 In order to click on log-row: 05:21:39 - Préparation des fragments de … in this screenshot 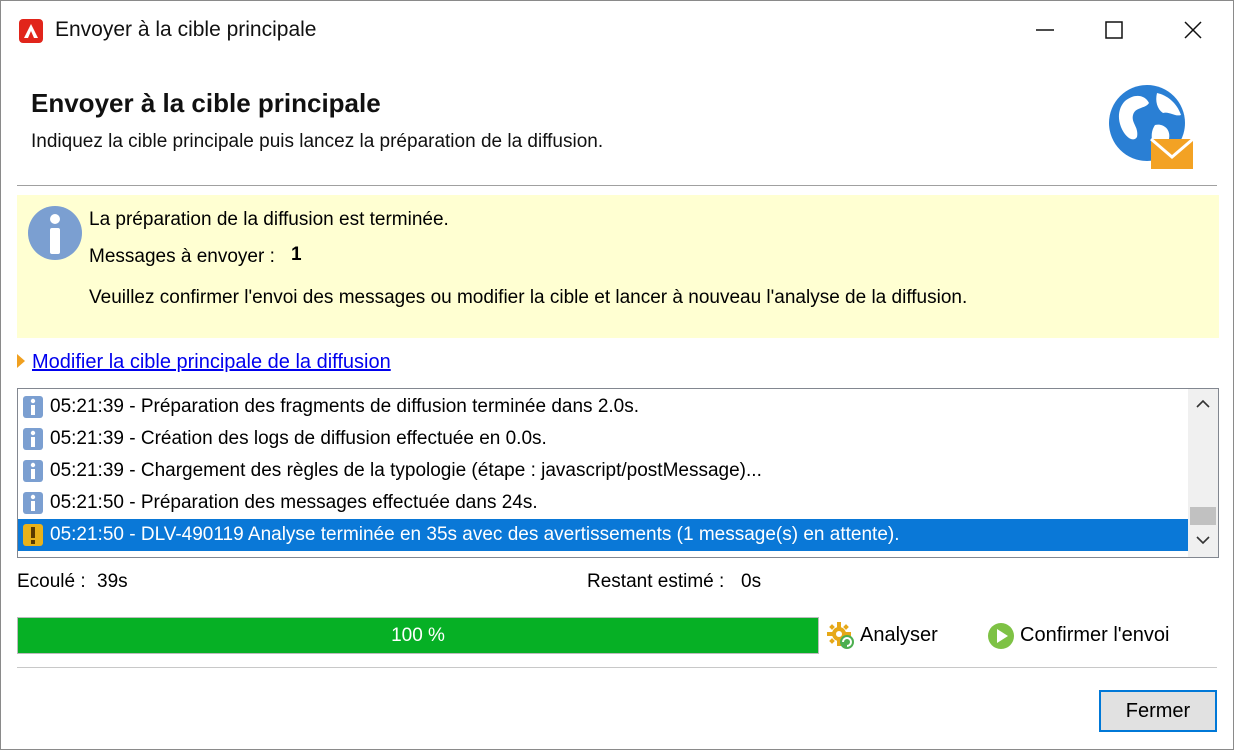, I will do `click(603, 407)`.